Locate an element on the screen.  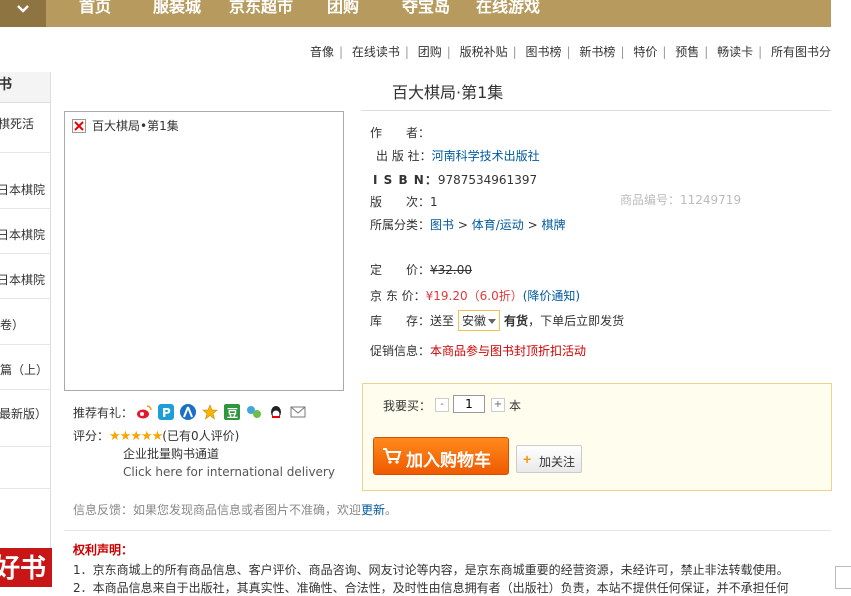
nav-clothing: 服装城 is located at coordinates (177, 9).